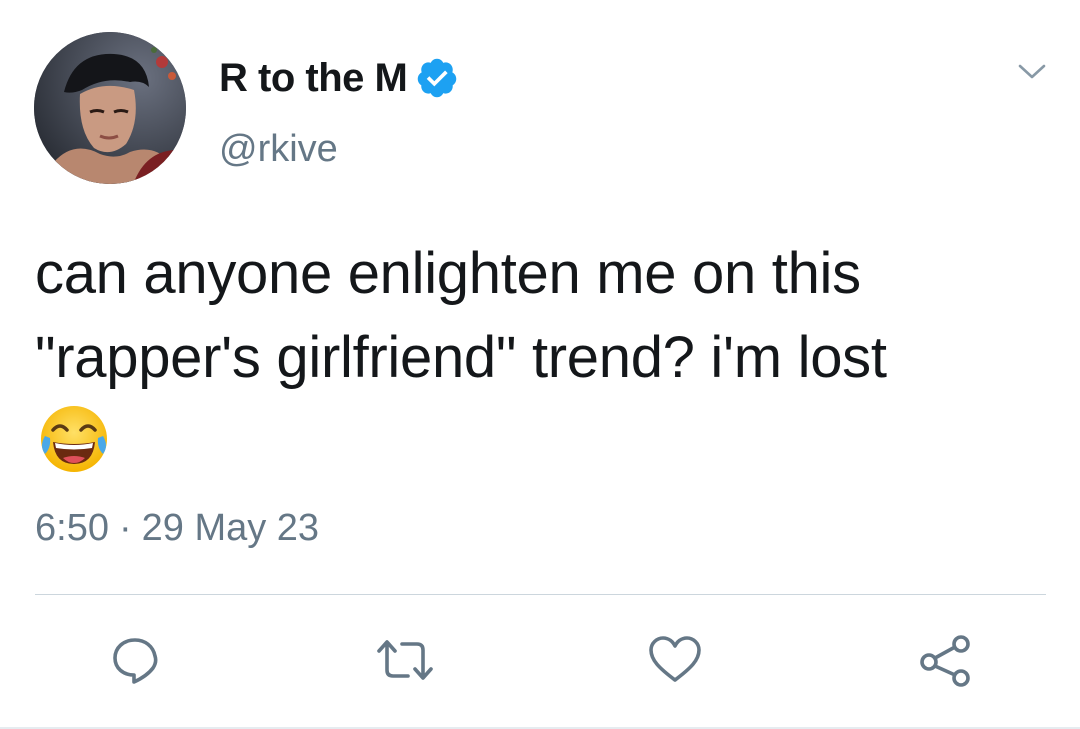 The height and width of the screenshot is (729, 1080). I want to click on share-button, so click(945, 660).